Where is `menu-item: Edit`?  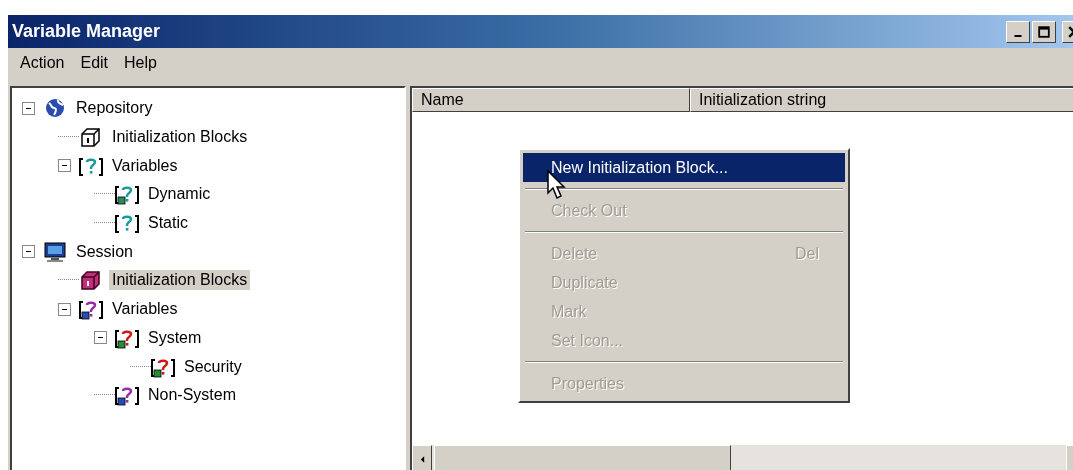 menu-item: Edit is located at coordinates (94, 63).